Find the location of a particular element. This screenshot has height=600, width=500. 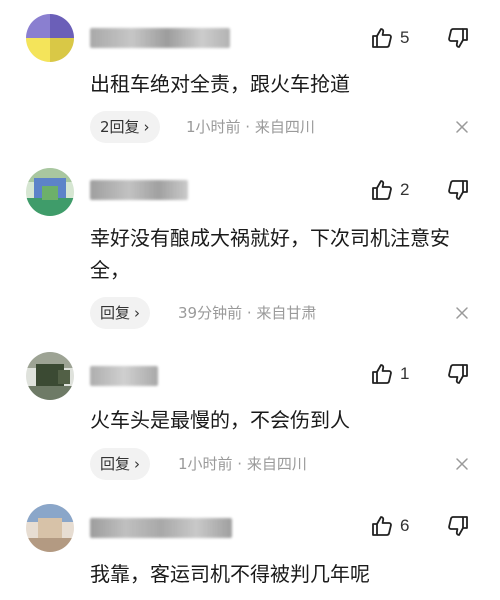

like-button: 5 is located at coordinates (396, 38).